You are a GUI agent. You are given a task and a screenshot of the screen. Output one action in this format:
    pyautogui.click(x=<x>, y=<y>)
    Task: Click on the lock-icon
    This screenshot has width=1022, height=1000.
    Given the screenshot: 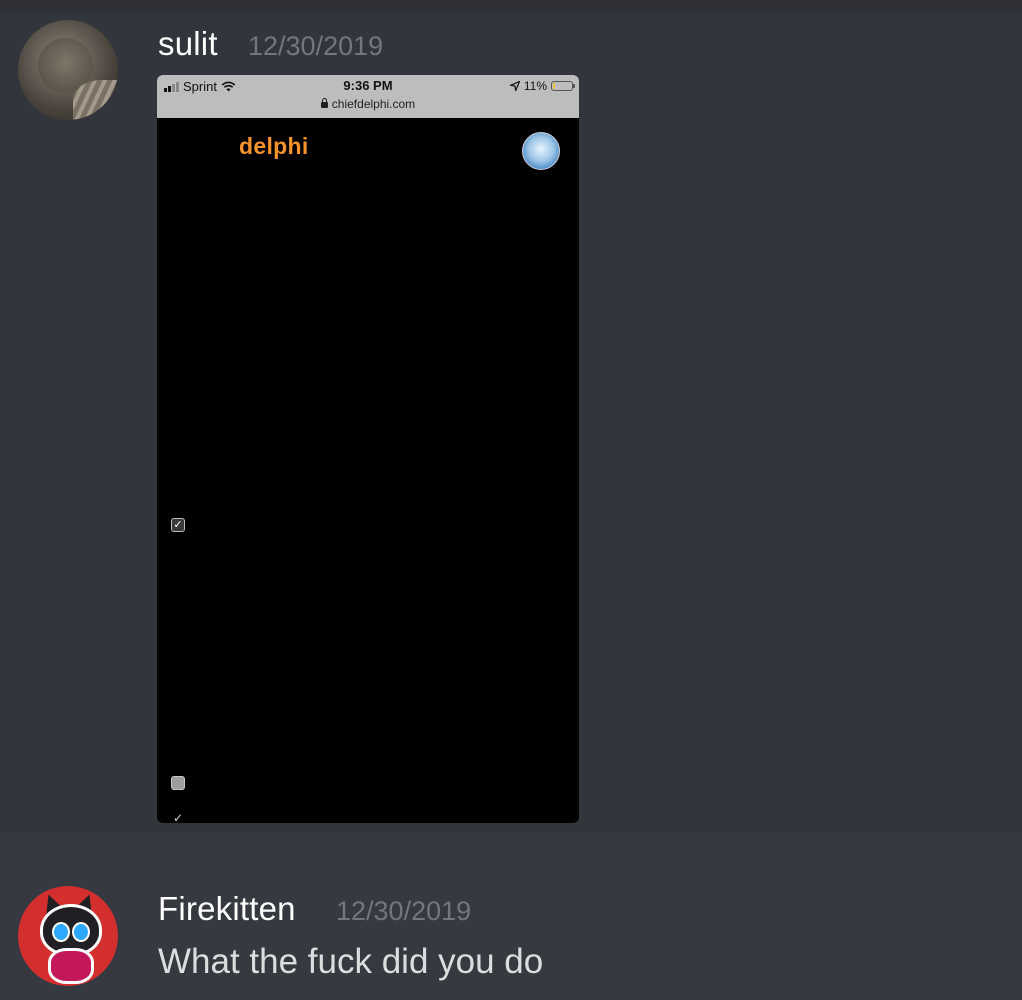 What is the action you would take?
    pyautogui.click(x=324, y=103)
    